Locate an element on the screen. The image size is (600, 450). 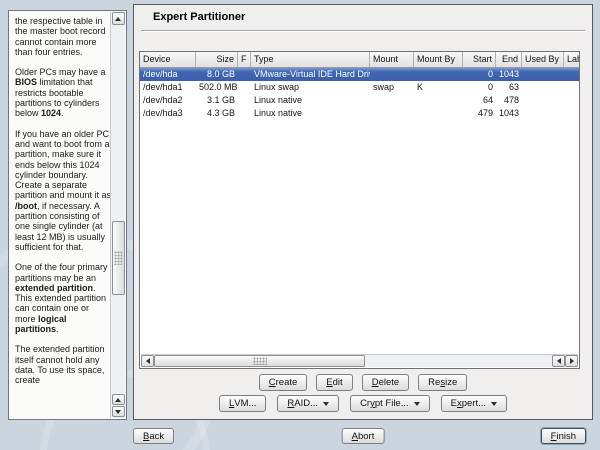
table-cell: /dev/hda is located at coordinates (160, 74).